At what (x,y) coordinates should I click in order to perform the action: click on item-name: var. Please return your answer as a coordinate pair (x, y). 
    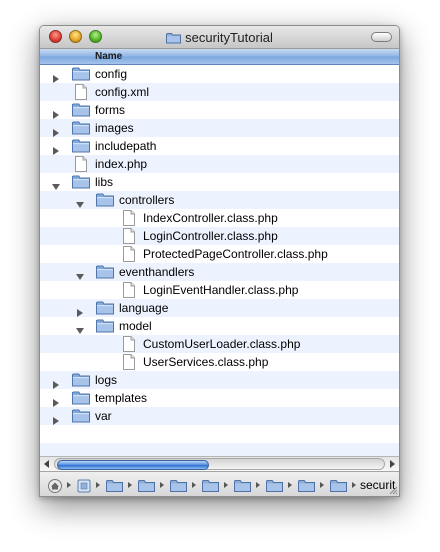
    Looking at the image, I should click on (103, 416).